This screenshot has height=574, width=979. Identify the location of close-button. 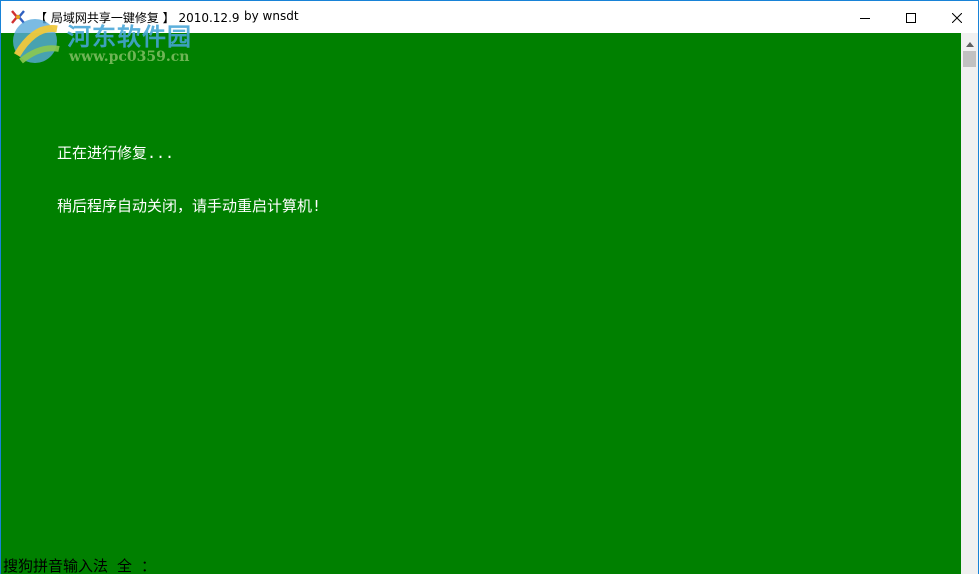
(956, 17).